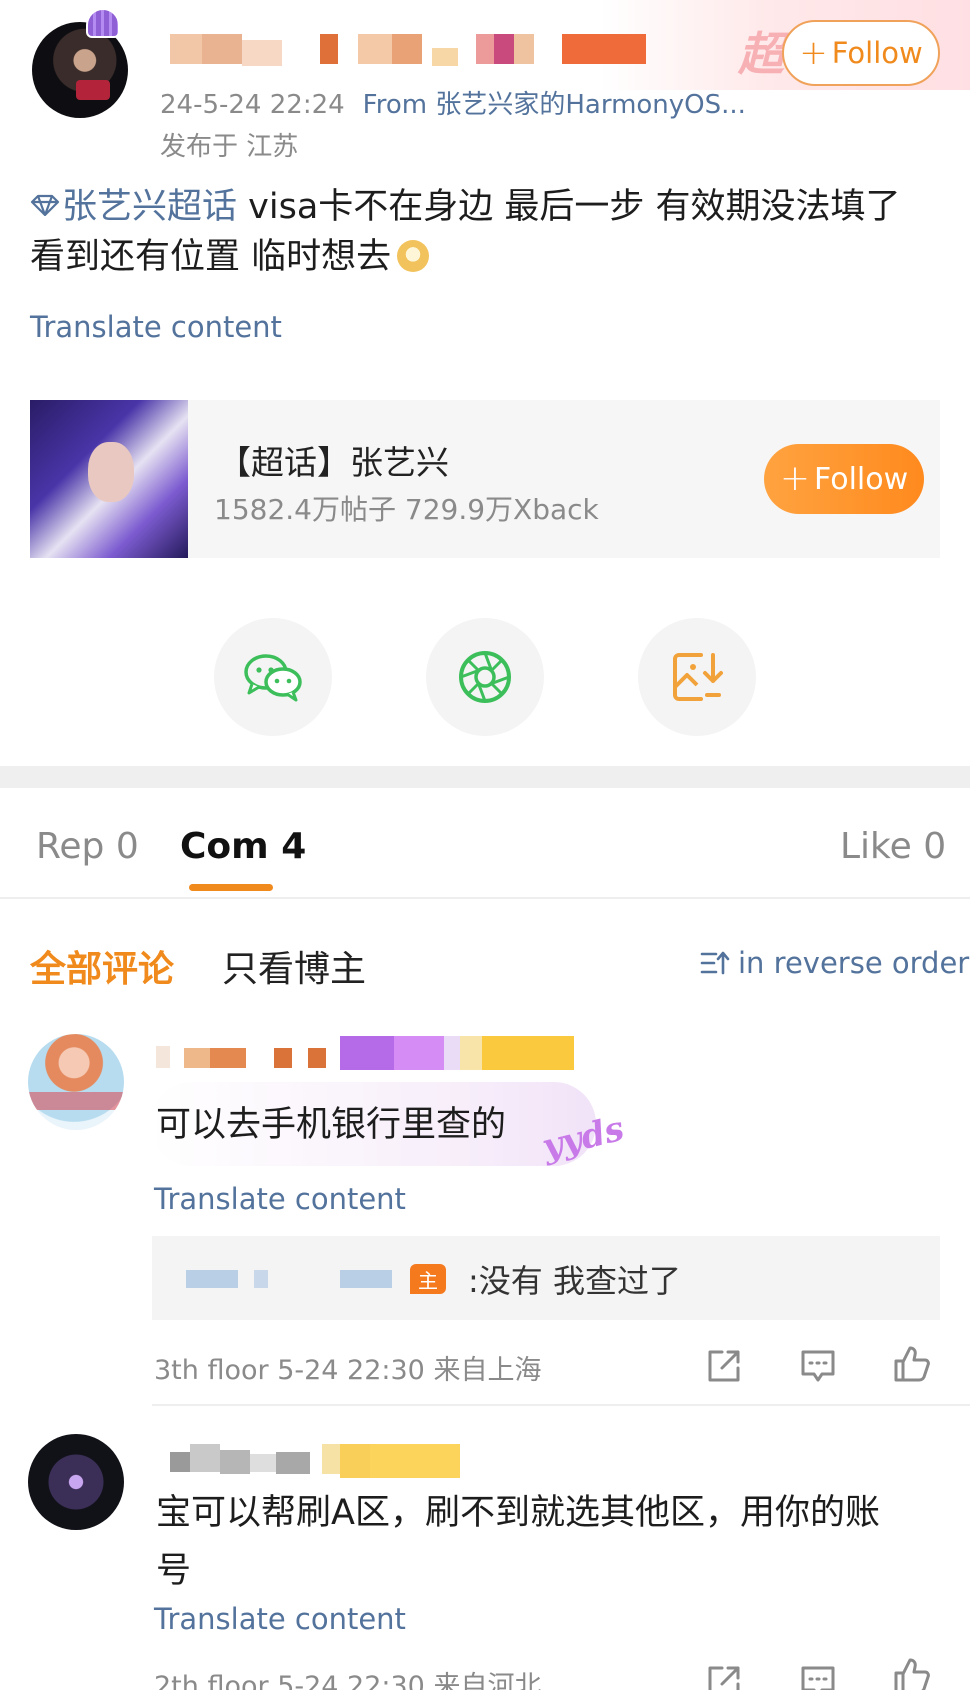 Image resolution: width=970 pixels, height=1690 pixels. Describe the element at coordinates (854, 963) in the screenshot. I see `sort-order-label: in reverse order` at that location.